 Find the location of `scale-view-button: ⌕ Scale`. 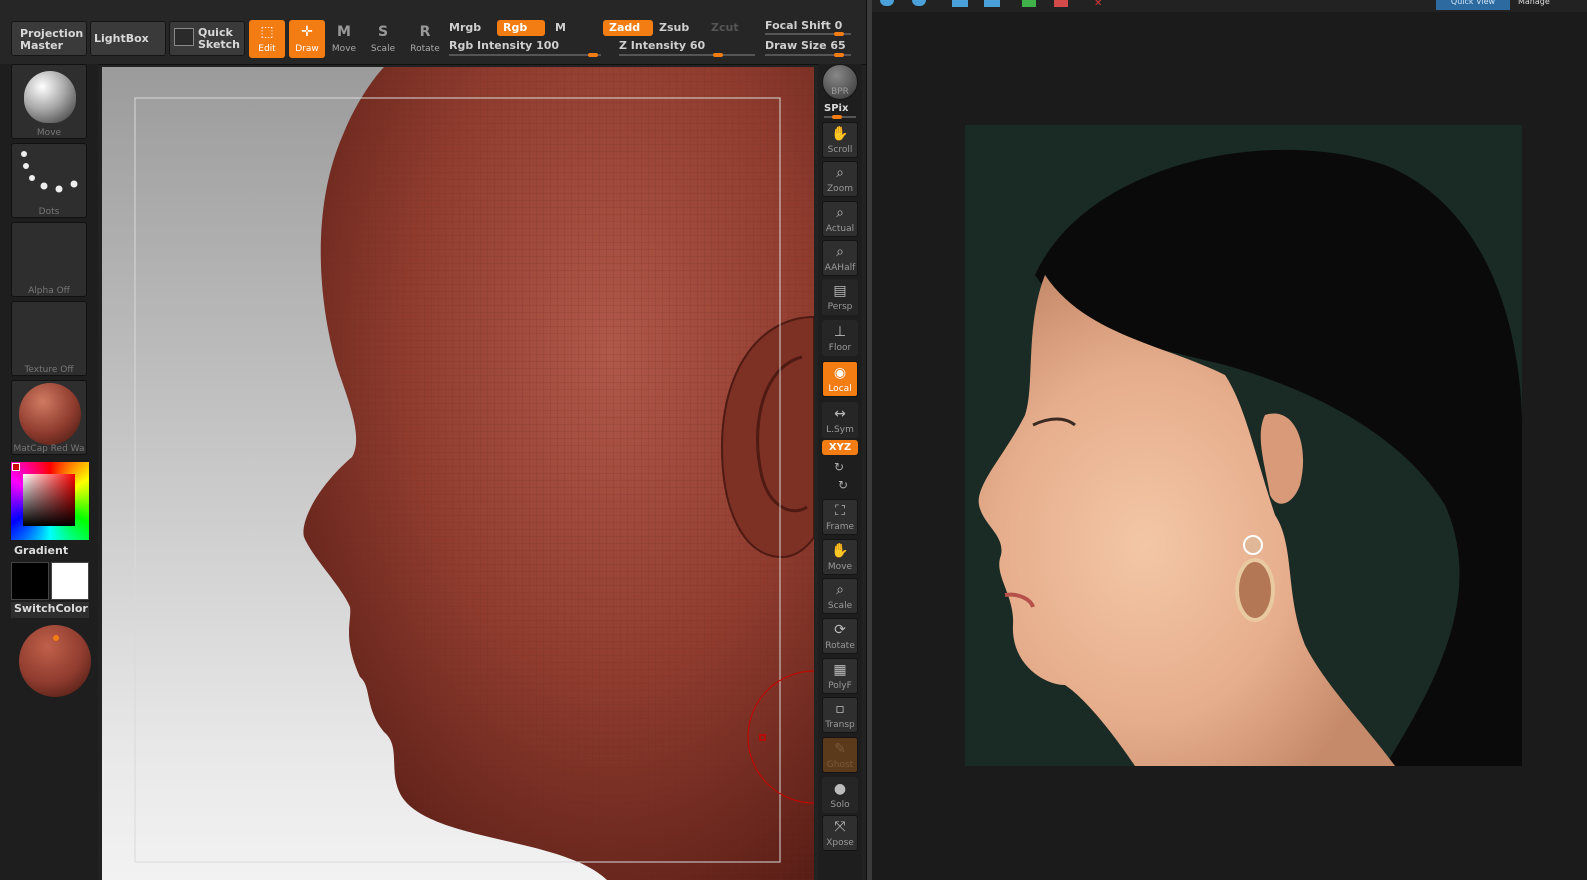

scale-view-button: ⌕ Scale is located at coordinates (840, 596).